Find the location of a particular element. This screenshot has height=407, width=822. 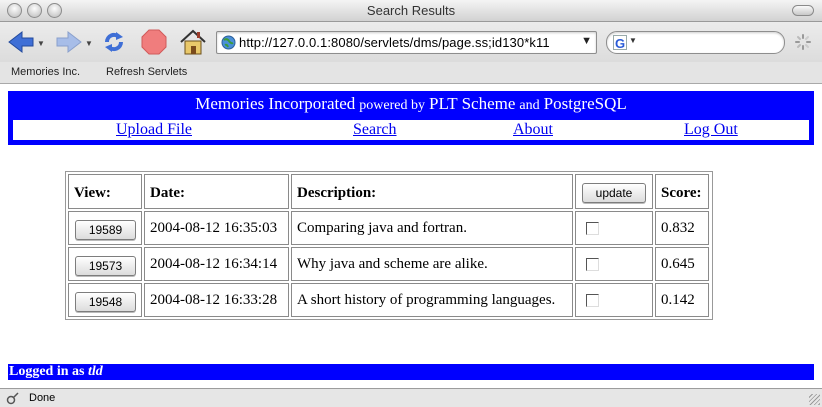

header-date: Date: is located at coordinates (216, 191).